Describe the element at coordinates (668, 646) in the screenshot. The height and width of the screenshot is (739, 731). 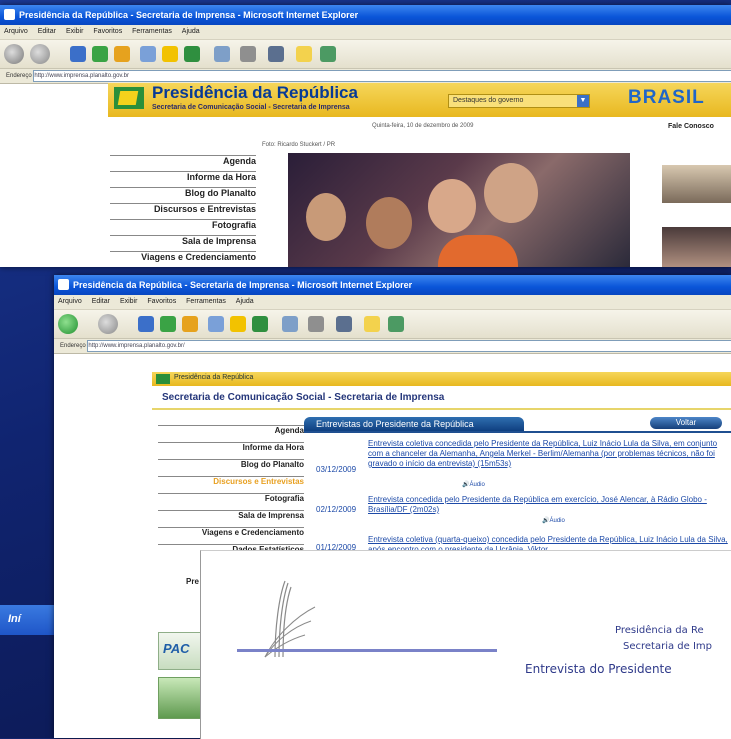
I see `slide-line-2: Secretaria de Imp` at that location.